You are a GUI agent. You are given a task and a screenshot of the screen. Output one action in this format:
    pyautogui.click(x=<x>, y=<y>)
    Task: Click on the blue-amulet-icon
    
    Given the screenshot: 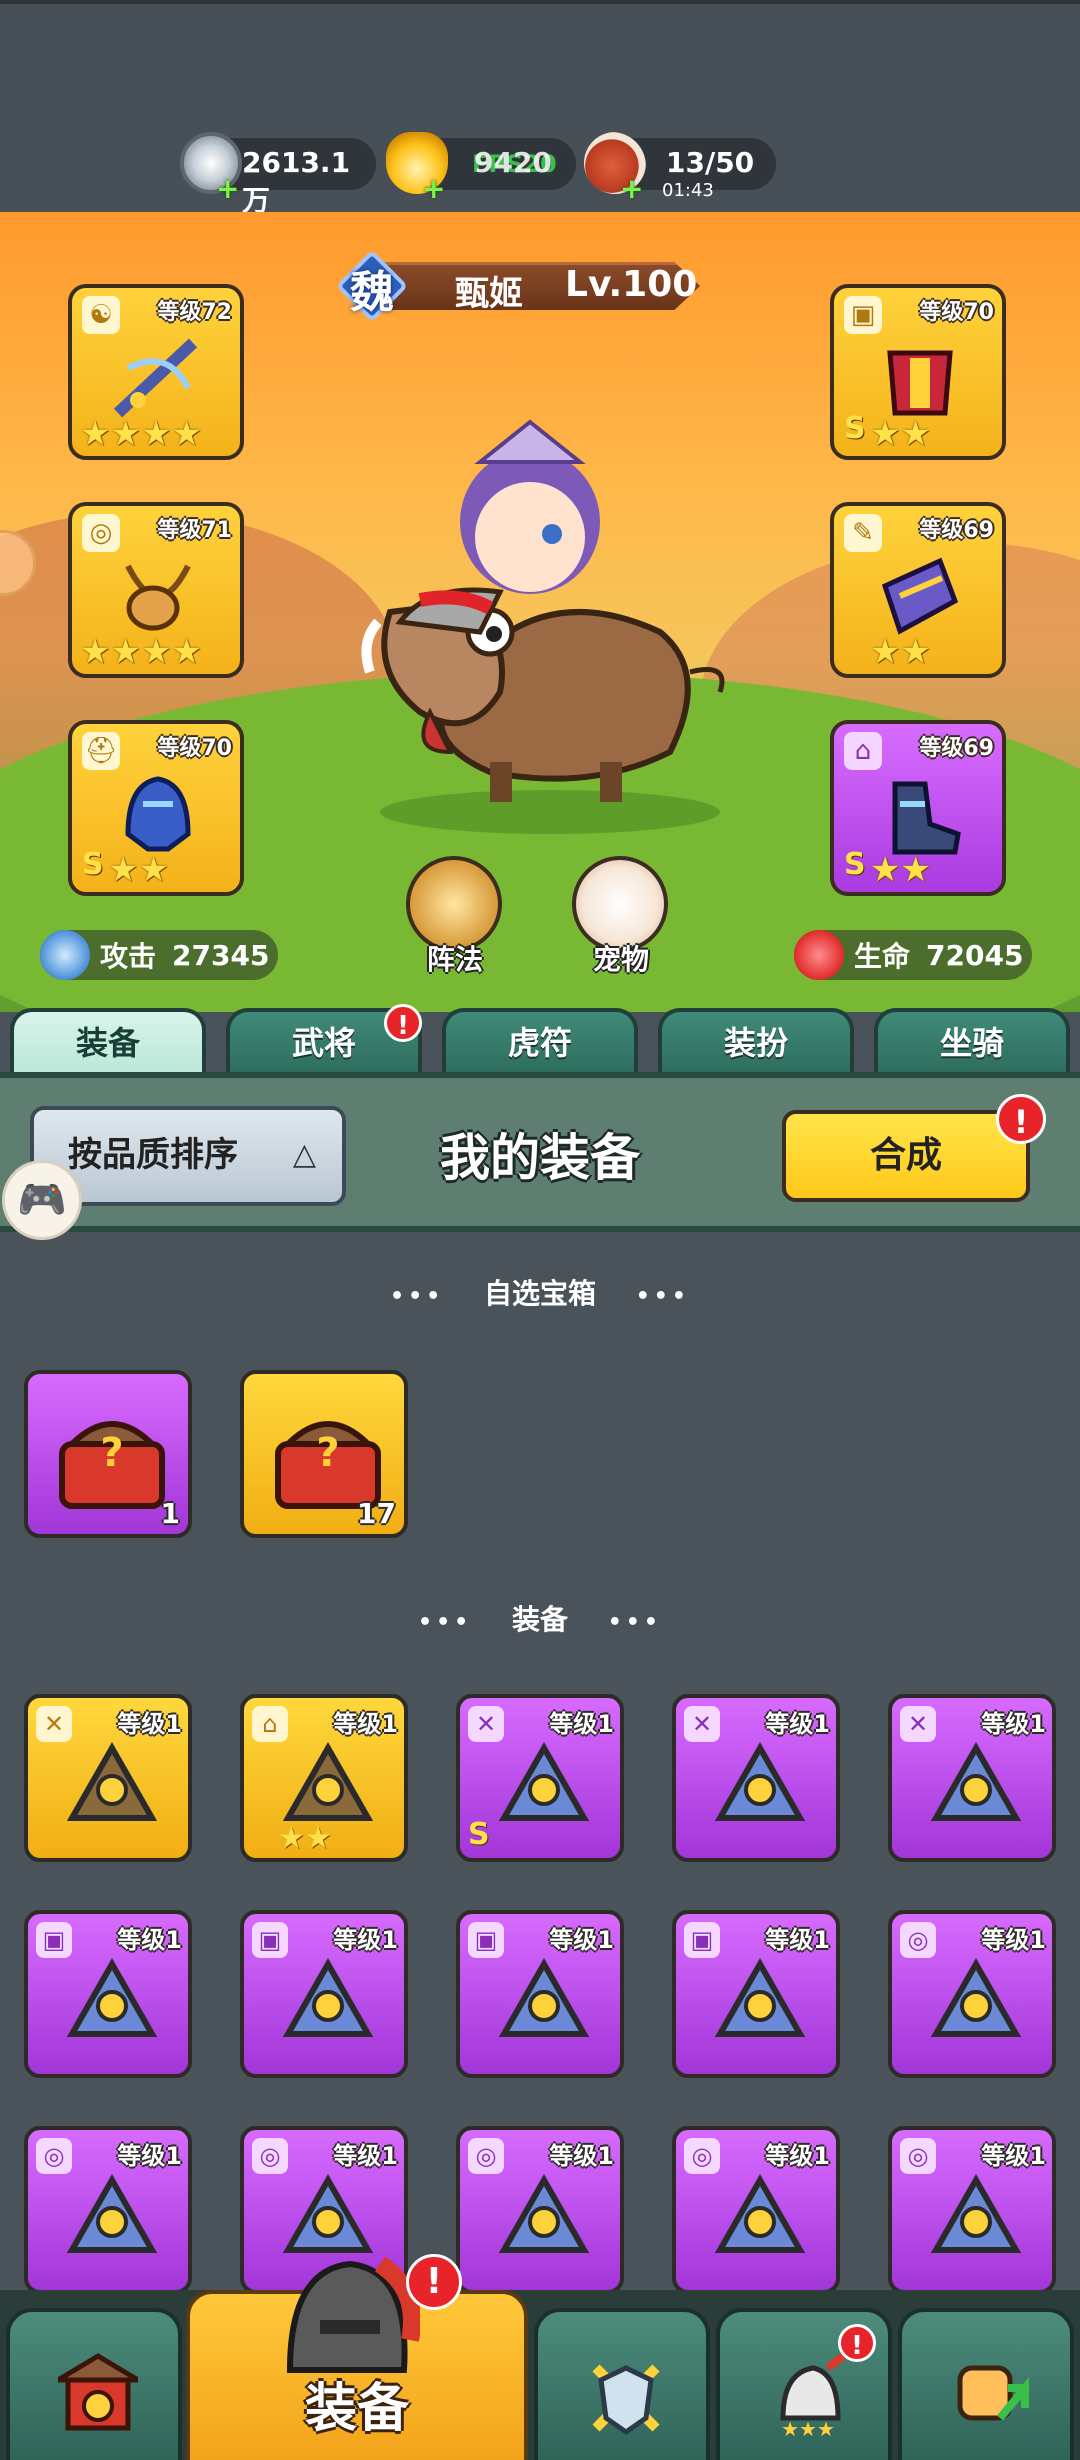 What is the action you would take?
    pyautogui.click(x=112, y=2213)
    